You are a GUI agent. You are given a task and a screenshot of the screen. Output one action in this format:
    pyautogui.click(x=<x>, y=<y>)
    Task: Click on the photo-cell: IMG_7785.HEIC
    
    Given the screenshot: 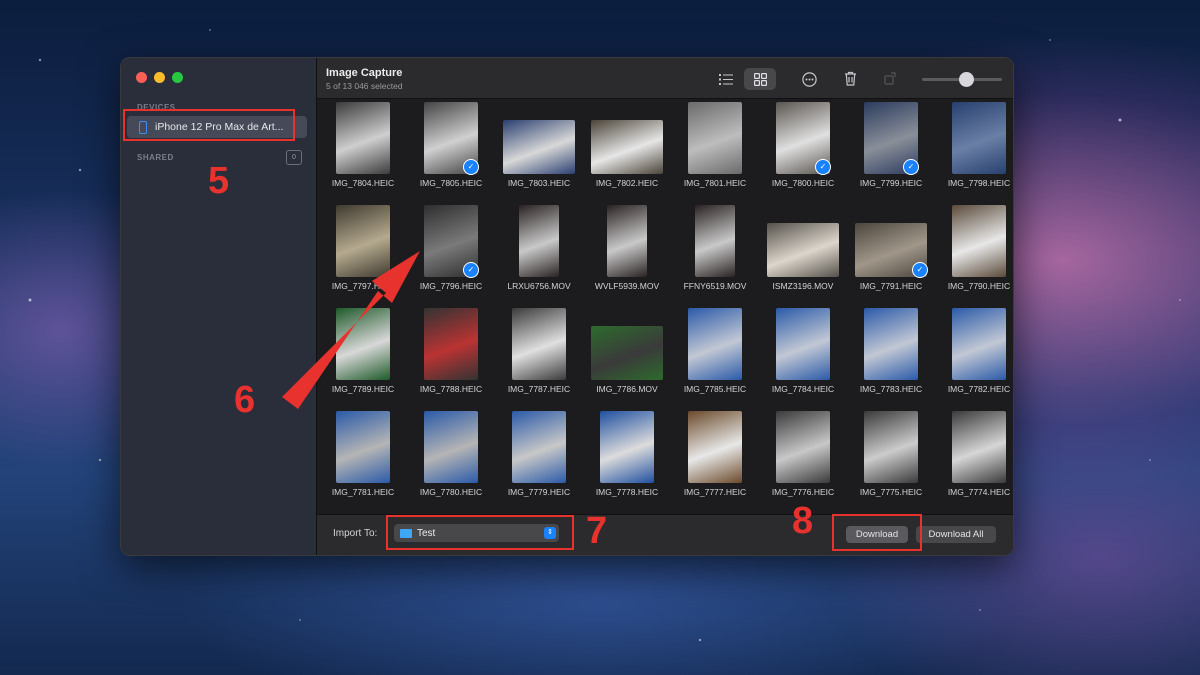 What is the action you would take?
    pyautogui.click(x=715, y=356)
    